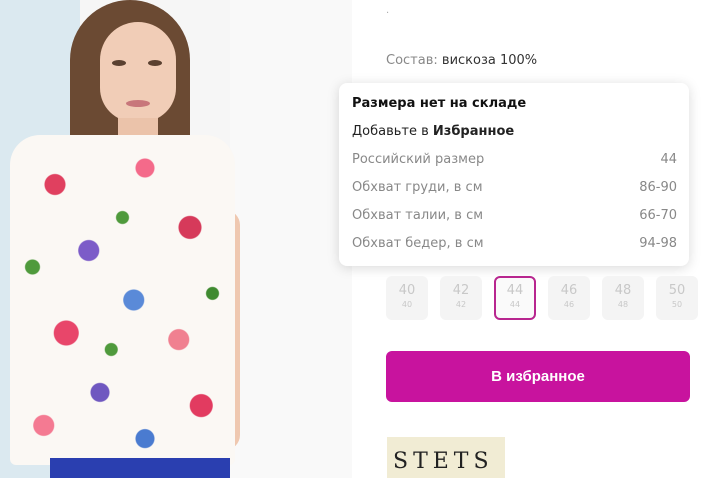 Image resolution: width=710 pixels, height=478 pixels. I want to click on add-to-favorites-hint: Добавьте в Избранное, so click(433, 131).